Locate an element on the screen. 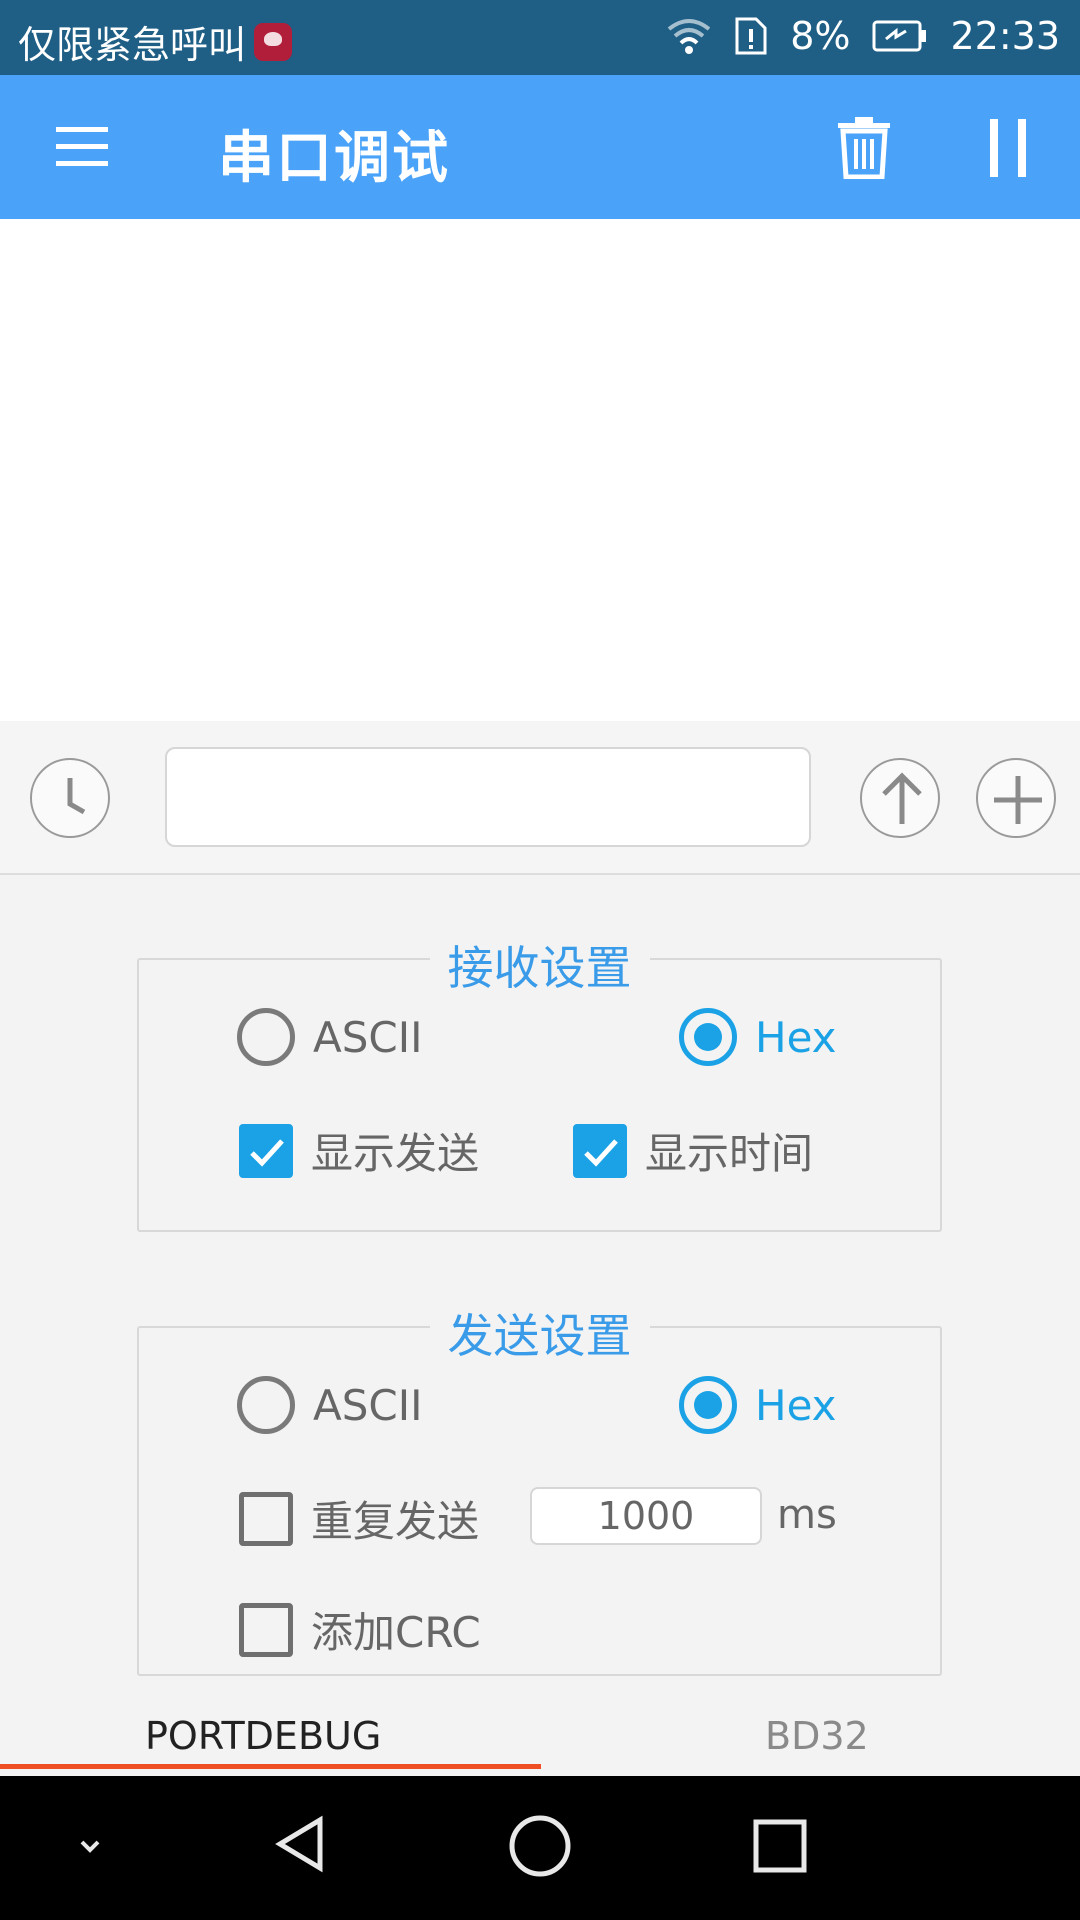  battery-percent: 8% is located at coordinates (820, 36).